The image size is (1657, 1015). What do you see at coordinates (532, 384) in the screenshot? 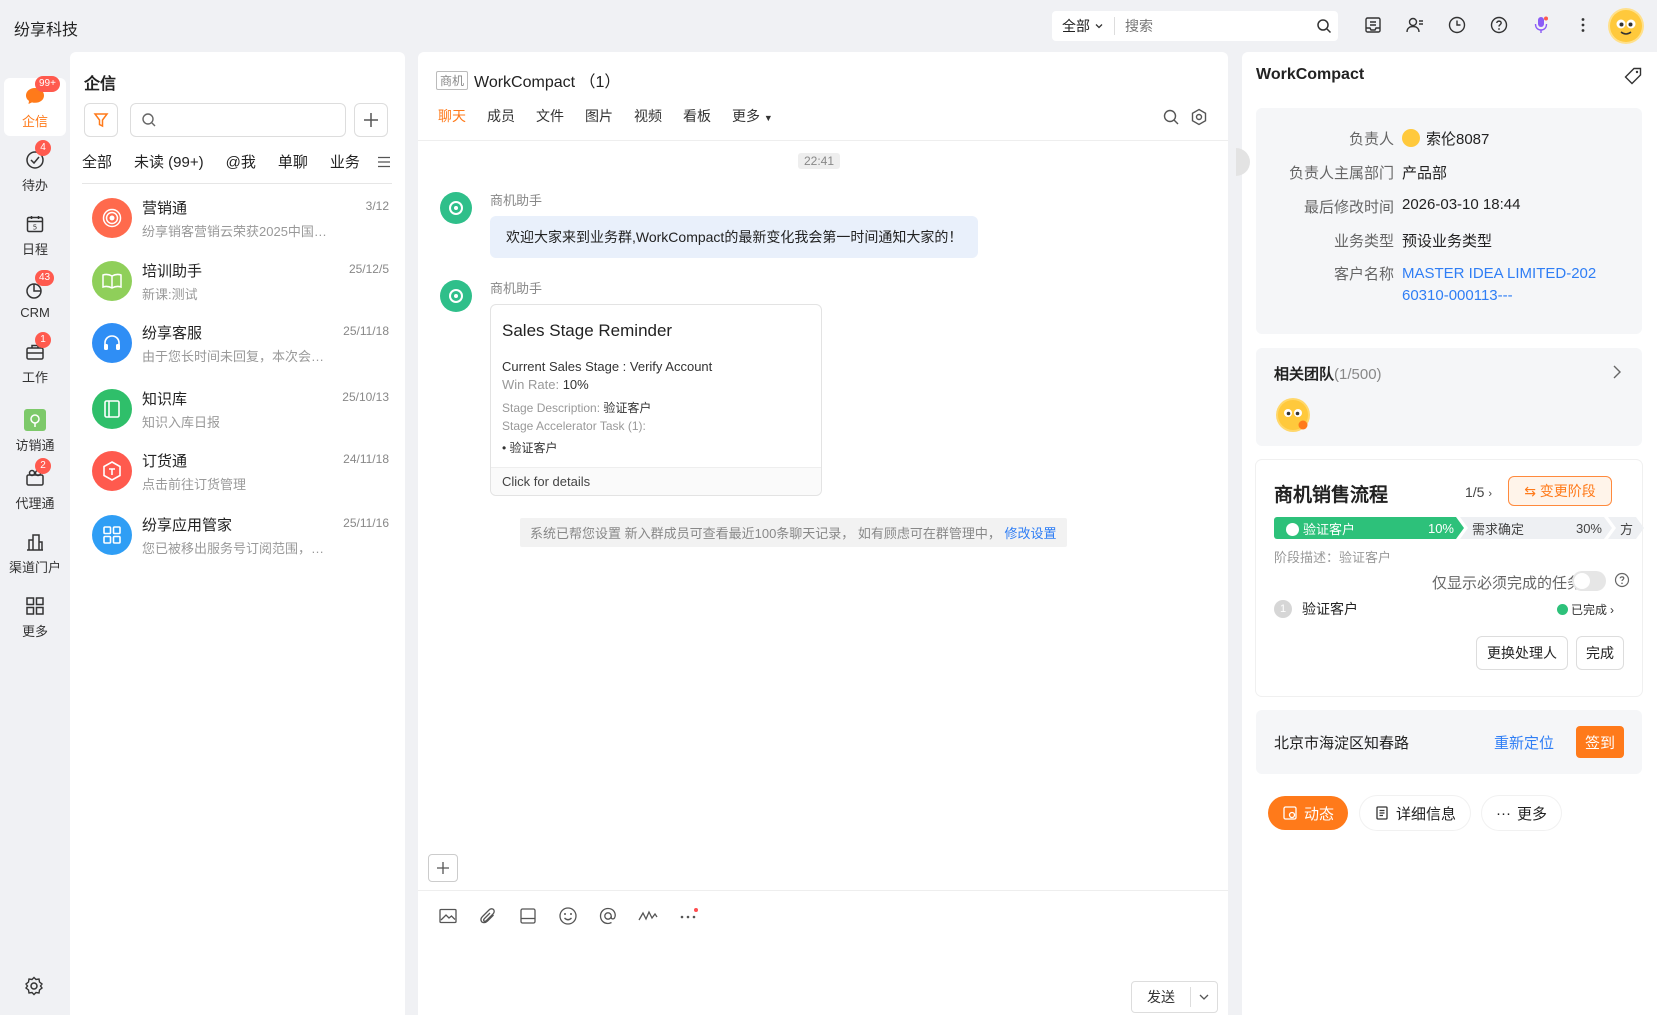
I see `win-rate-label: Win Rate:` at bounding box center [532, 384].